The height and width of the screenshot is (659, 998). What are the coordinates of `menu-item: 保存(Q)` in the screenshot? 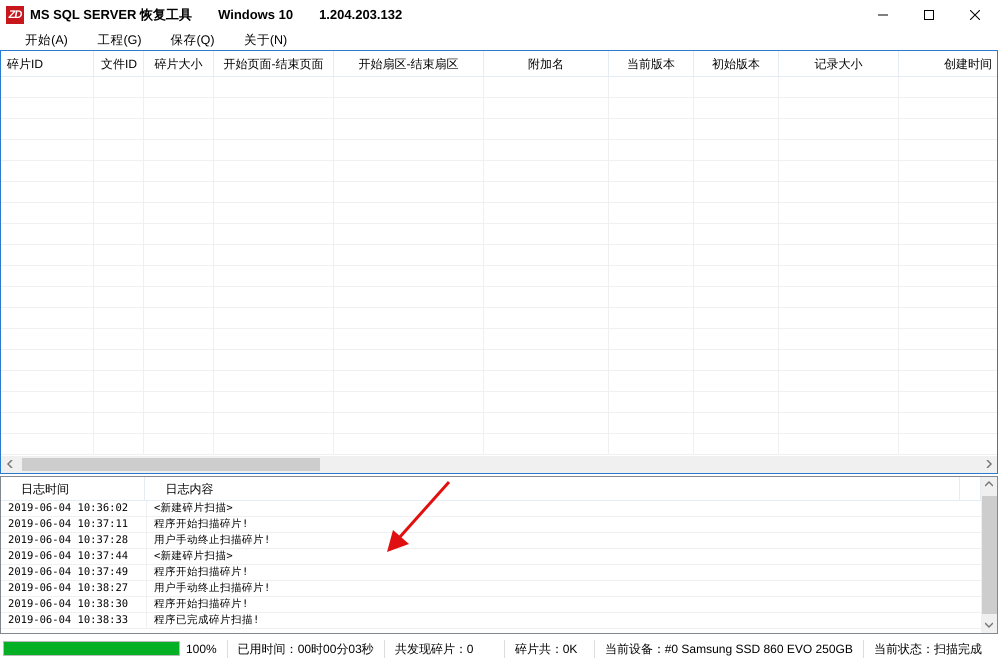 It's located at (192, 40).